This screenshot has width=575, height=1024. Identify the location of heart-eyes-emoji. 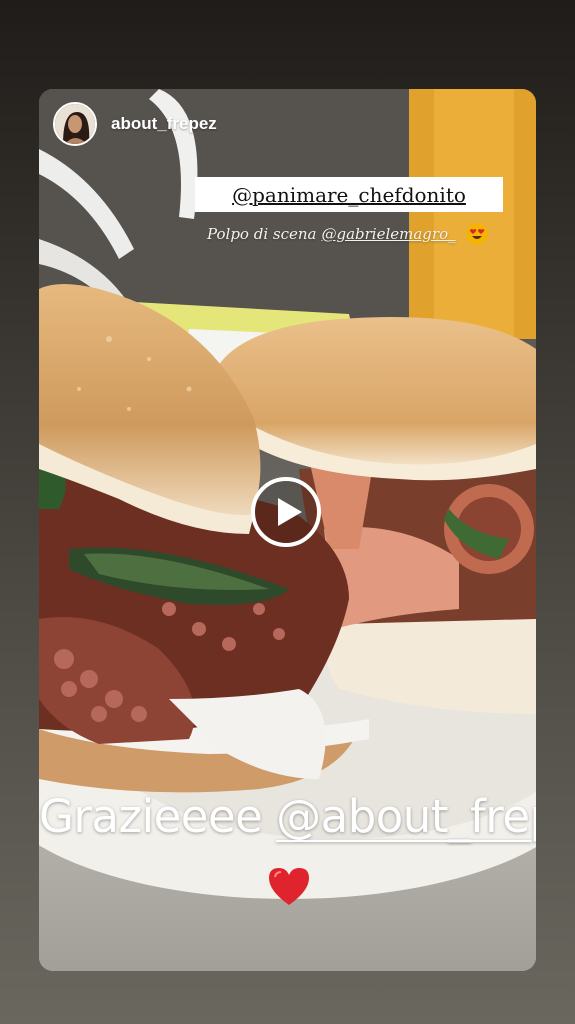
(477, 234).